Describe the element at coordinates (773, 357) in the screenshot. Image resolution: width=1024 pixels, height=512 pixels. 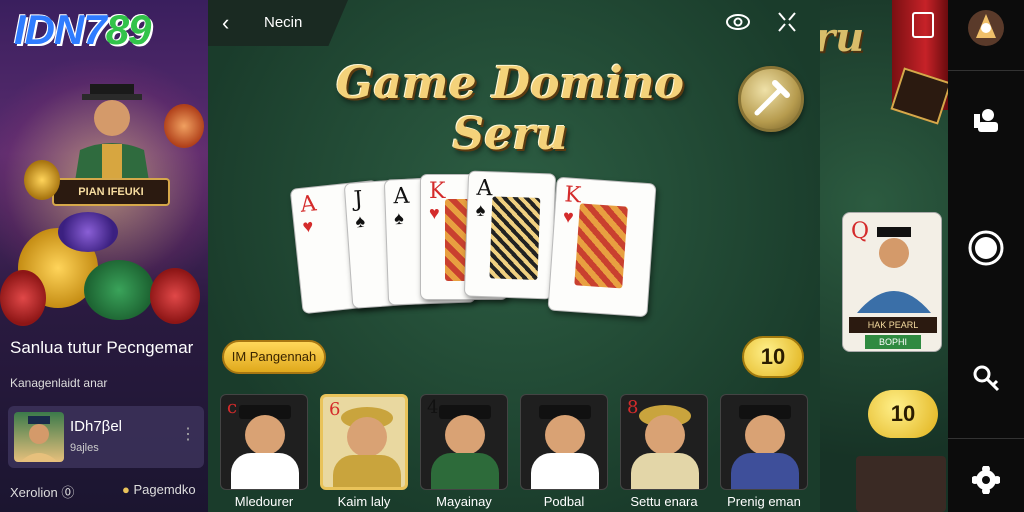
I see `score-badge: 10` at that location.